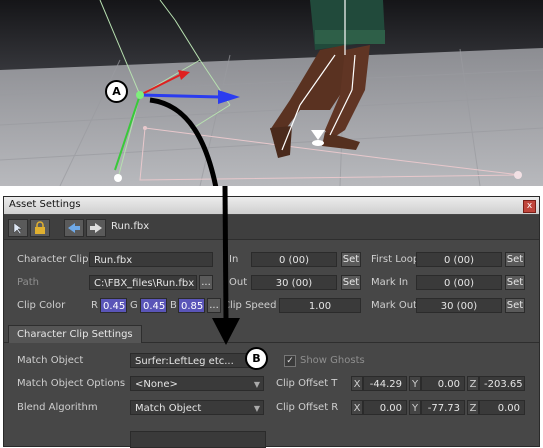 The image size is (543, 448). What do you see at coordinates (256, 358) in the screenshot?
I see `callout-b: B` at bounding box center [256, 358].